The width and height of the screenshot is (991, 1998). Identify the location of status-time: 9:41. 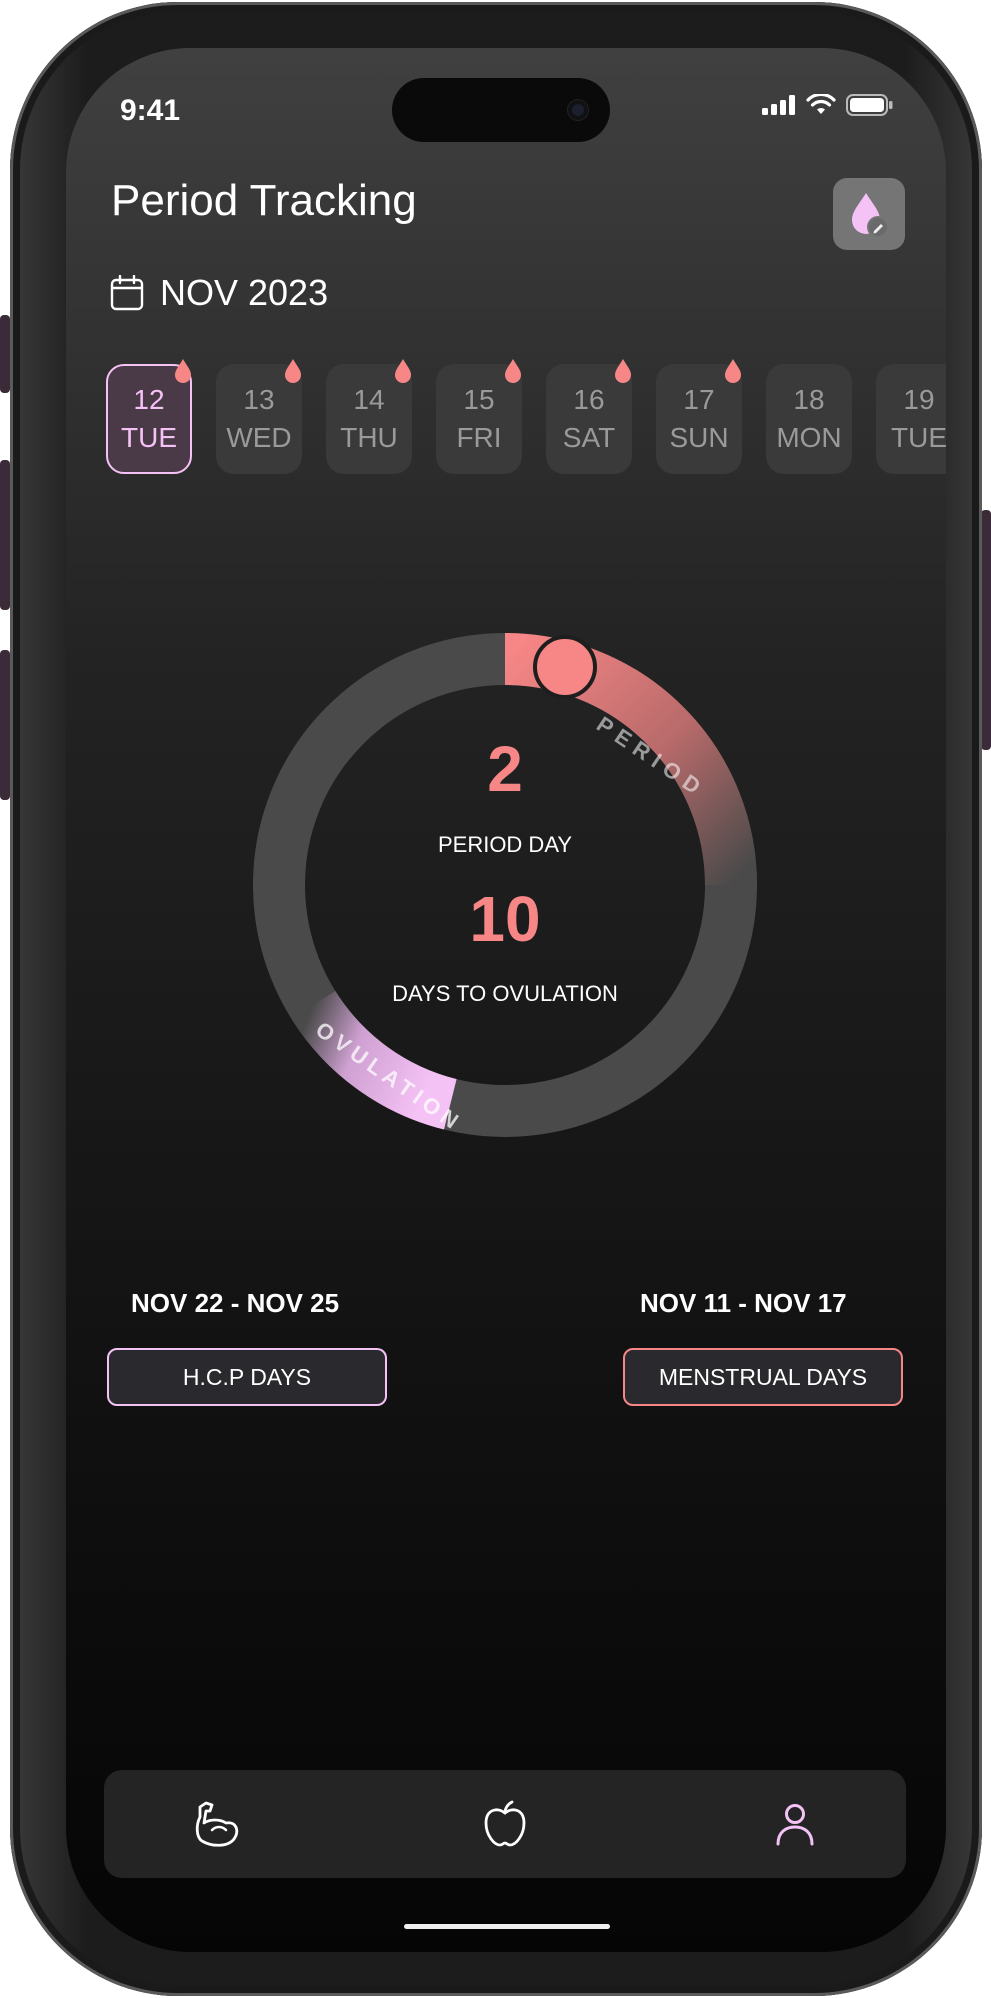
(150, 110).